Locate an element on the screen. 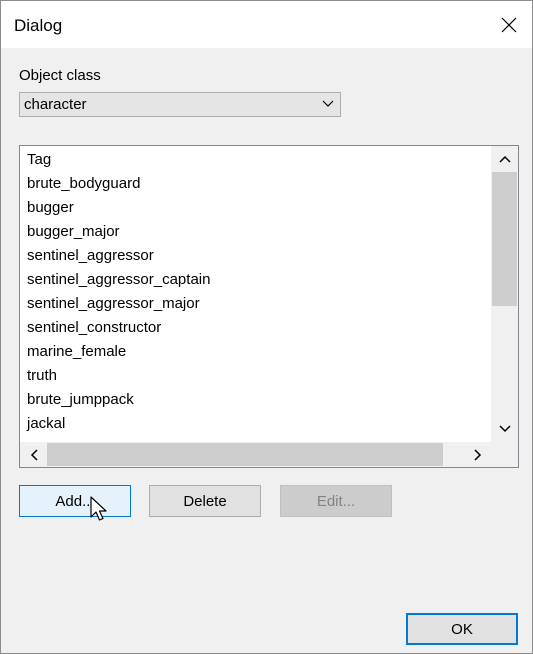 This screenshot has width=533, height=654. list-item: brute_bodyguard is located at coordinates (118, 186).